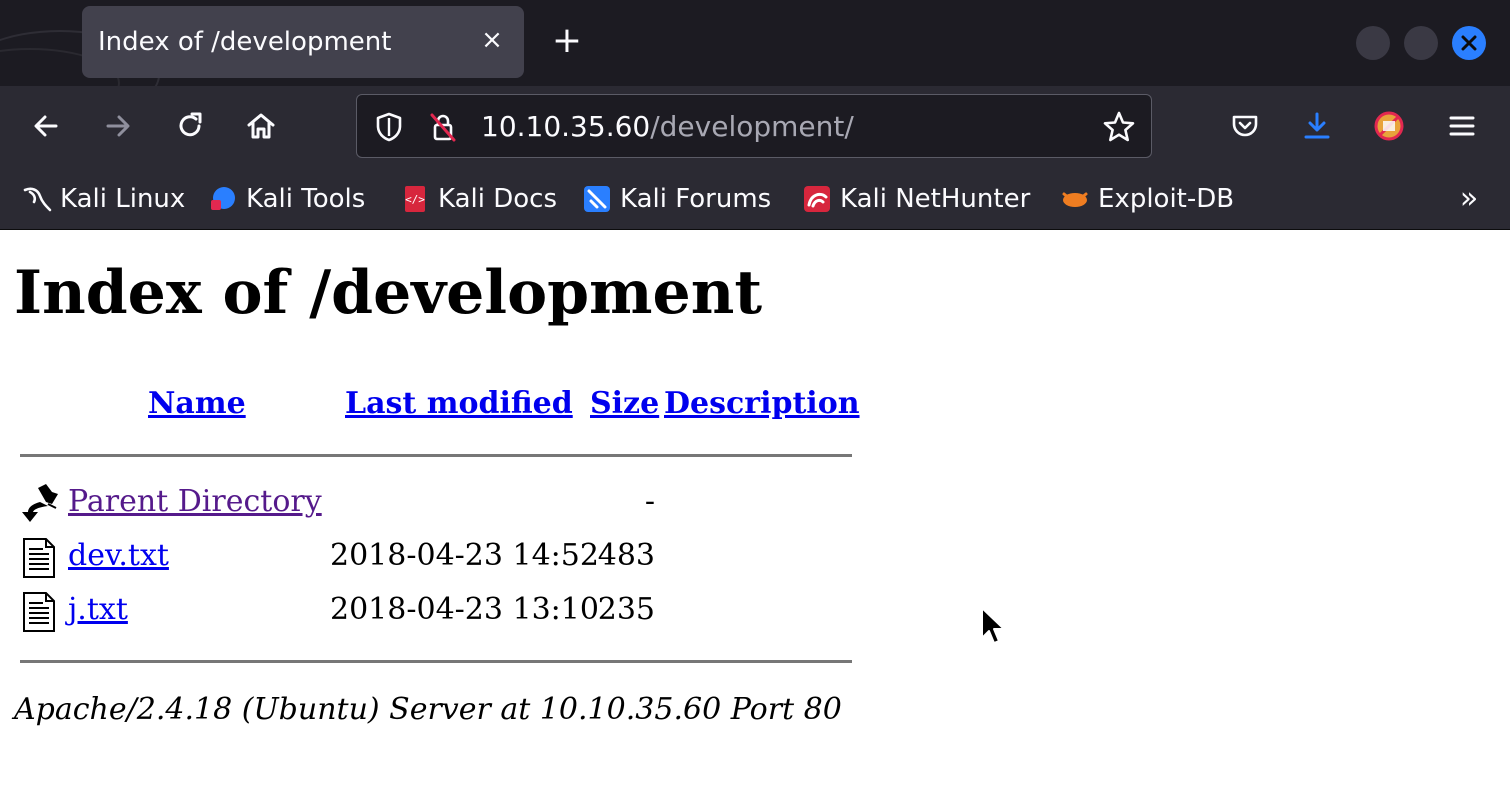 The height and width of the screenshot is (800, 1510). What do you see at coordinates (566, 126) in the screenshot?
I see `url-host: 10.10.35.60` at bounding box center [566, 126].